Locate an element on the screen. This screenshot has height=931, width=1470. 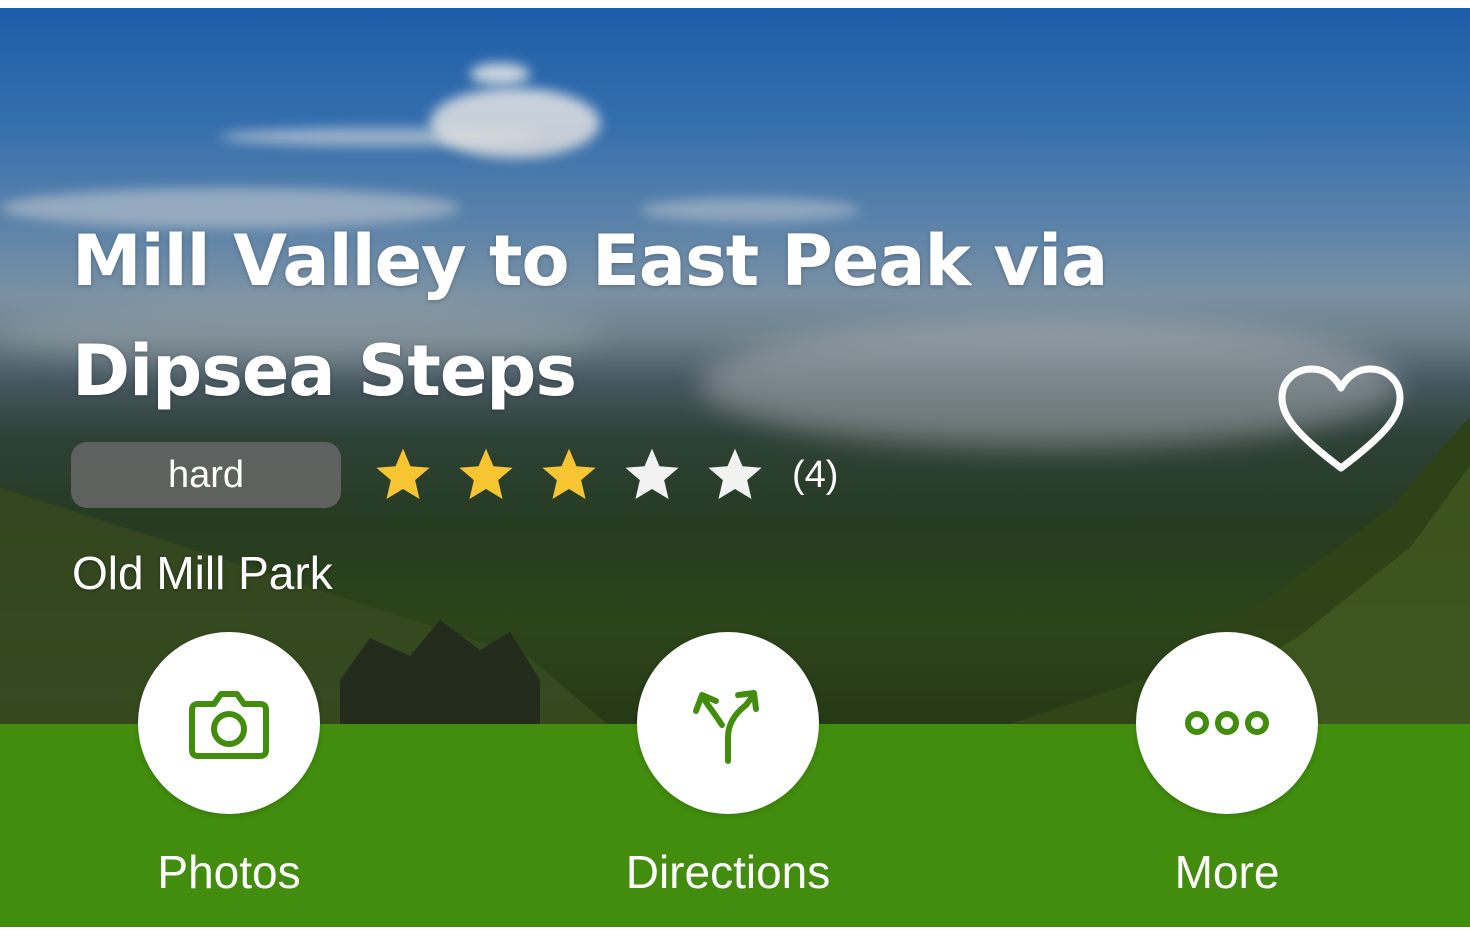
difficulty-badge: hard is located at coordinates (206, 475).